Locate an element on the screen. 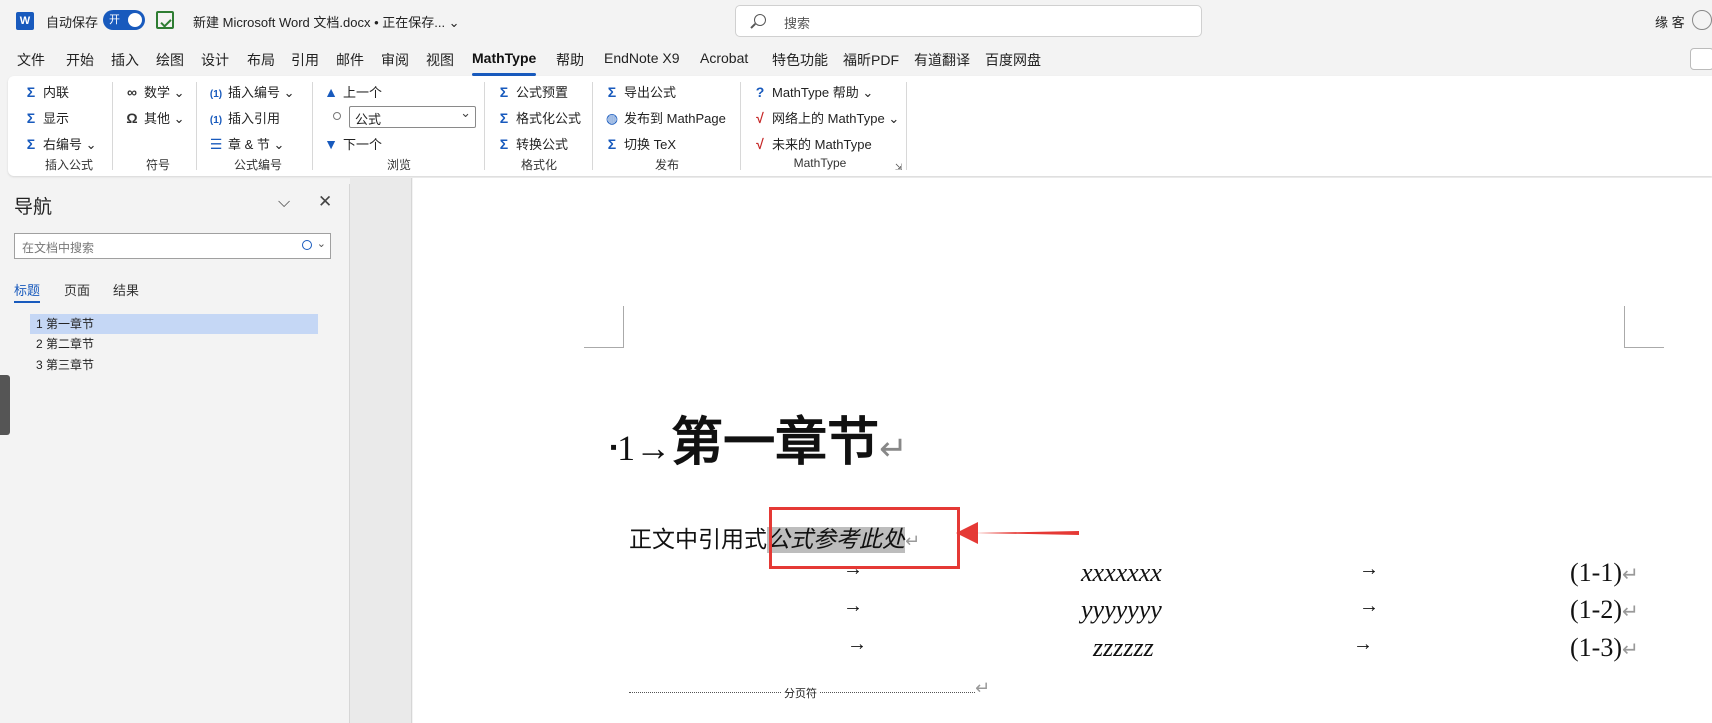 This screenshot has width=1712, height=723. down-triangle-icon: ▼ is located at coordinates (331, 144).